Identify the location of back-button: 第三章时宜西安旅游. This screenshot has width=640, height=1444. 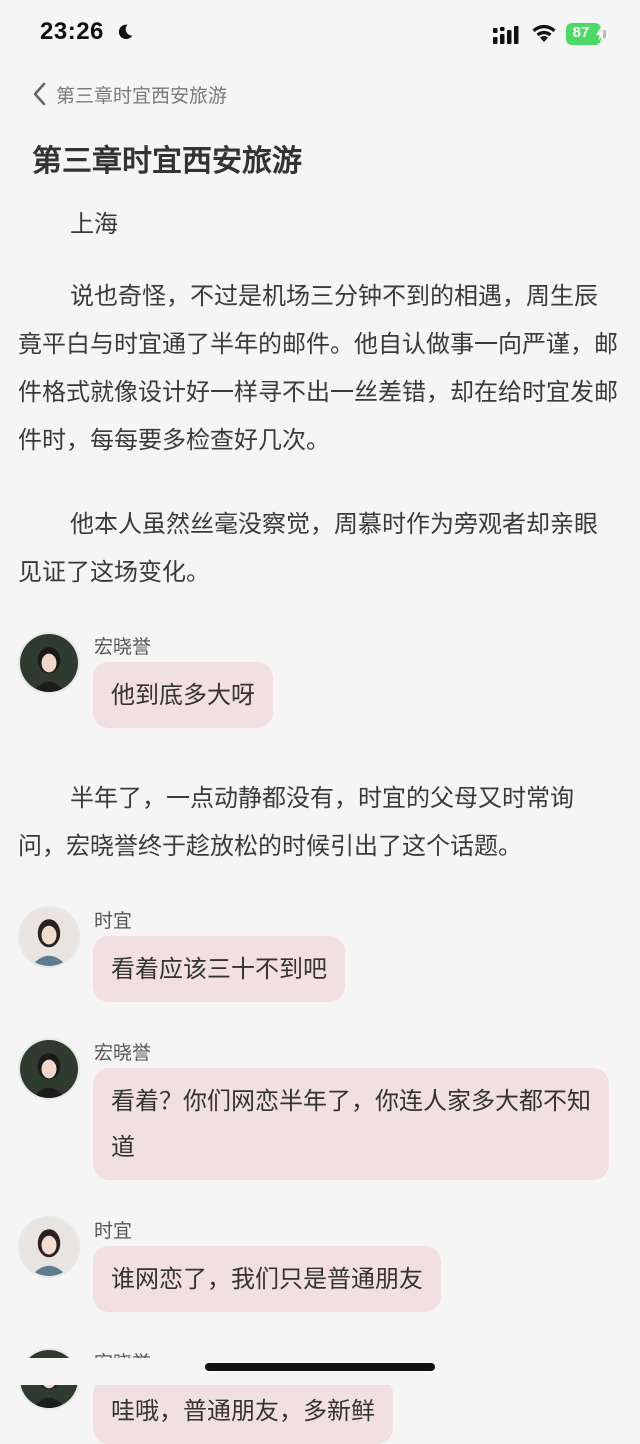
(128, 94).